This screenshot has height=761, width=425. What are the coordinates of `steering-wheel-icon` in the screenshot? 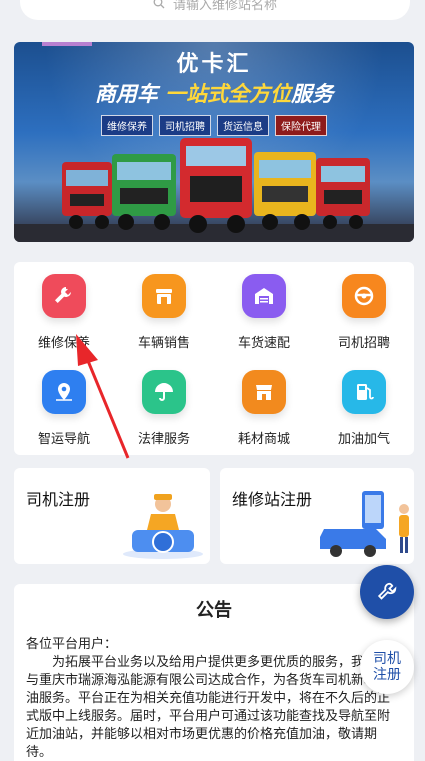 It's located at (364, 296).